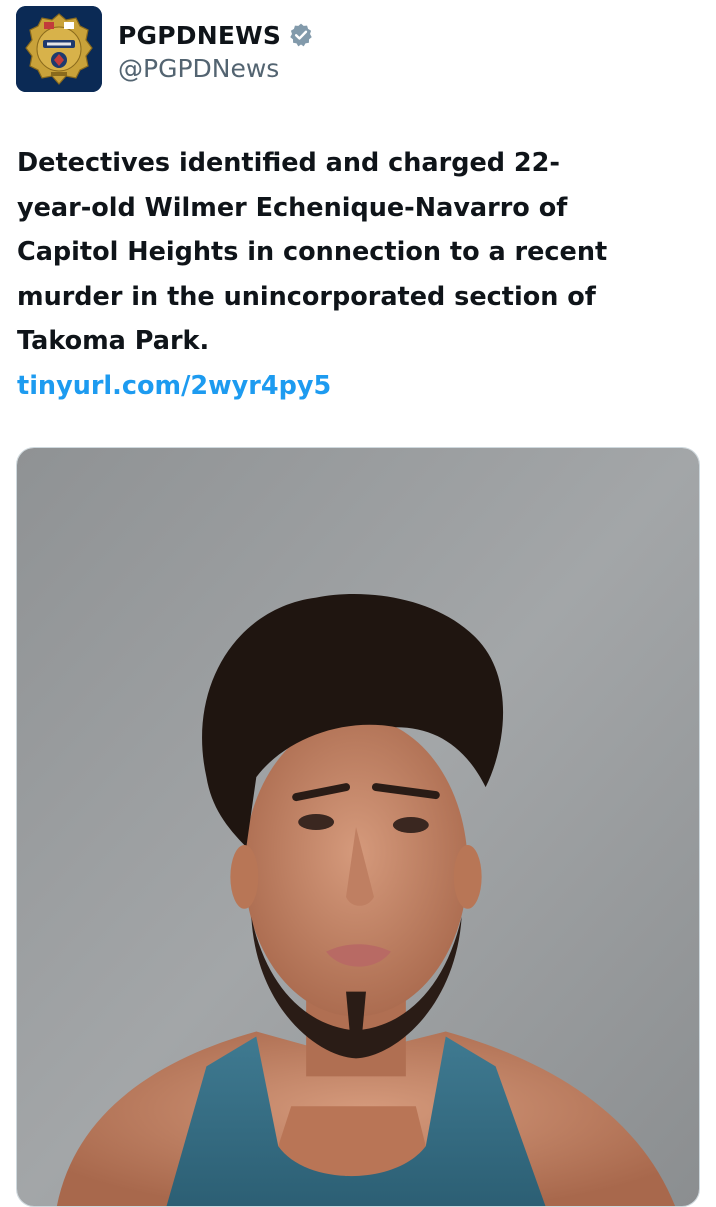  Describe the element at coordinates (174, 386) in the screenshot. I see `post-link: tinyurl.com/2wyr4py5` at that location.